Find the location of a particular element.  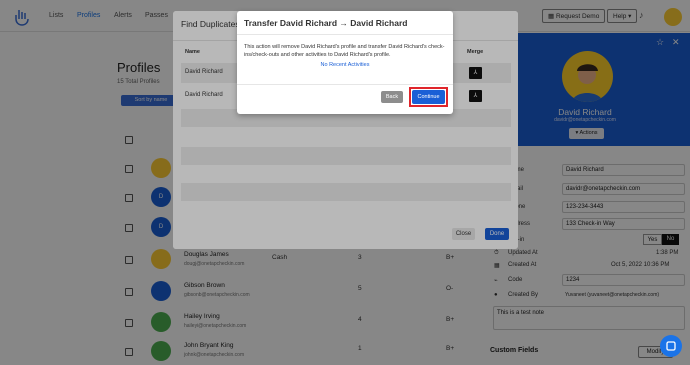

chat-icon is located at coordinates (671, 346).